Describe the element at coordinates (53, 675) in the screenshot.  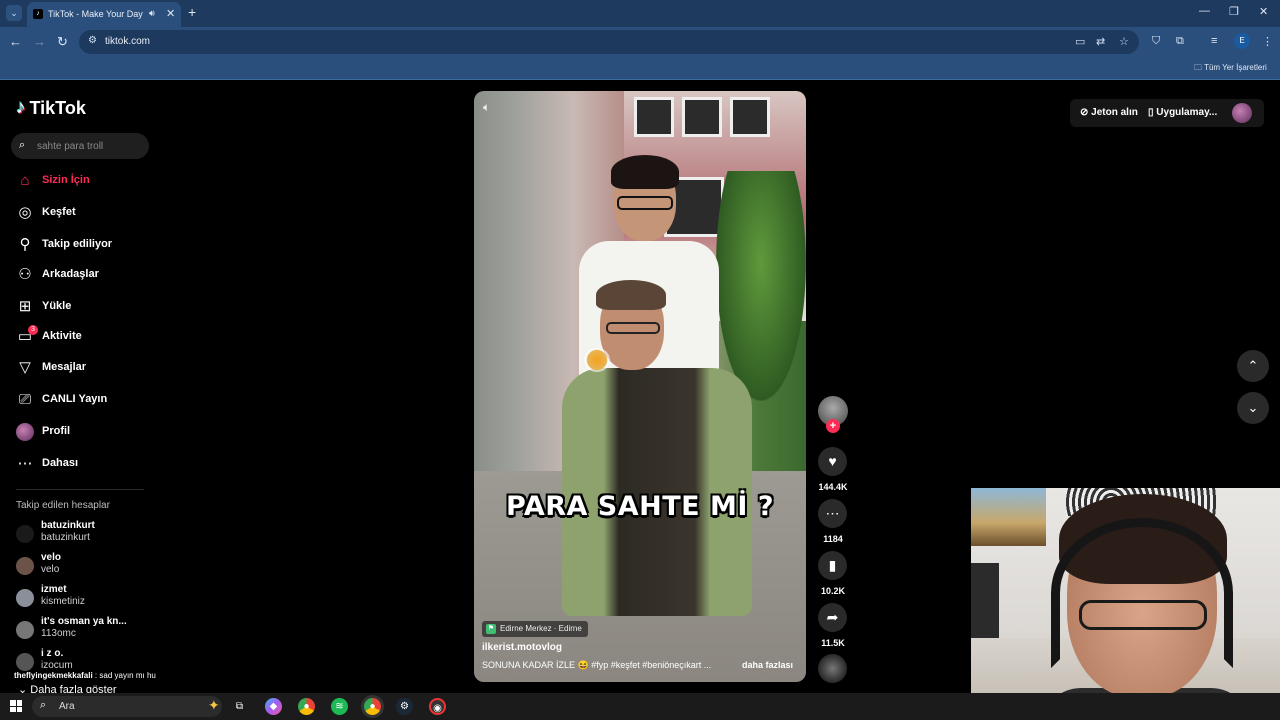
I see `chat-user: theflyingekmekkafali` at that location.